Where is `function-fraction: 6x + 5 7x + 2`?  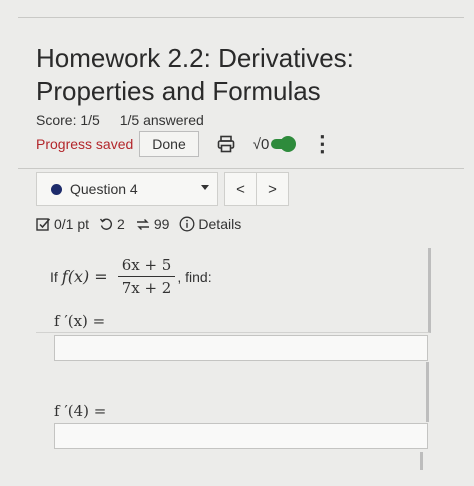
function-fraction: 6x + 5 7x + 2 is located at coordinates (146, 276).